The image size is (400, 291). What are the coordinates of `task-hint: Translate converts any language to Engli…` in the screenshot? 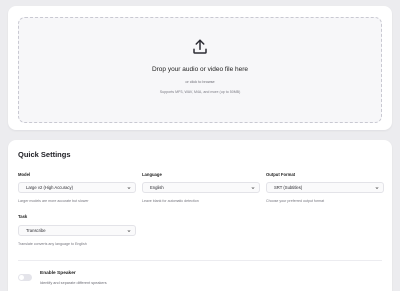 It's located at (52, 244).